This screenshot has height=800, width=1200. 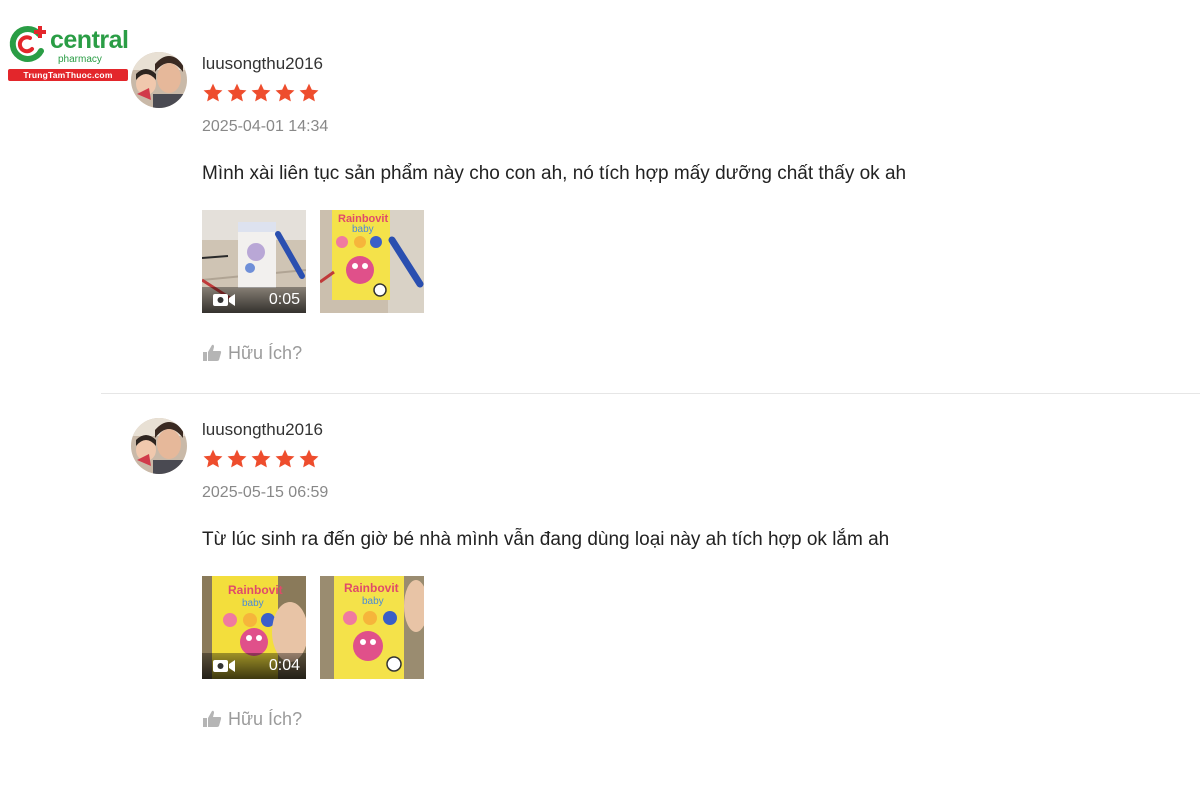 I want to click on central-pharmacy-logo: central pharmacy TrungTamThuoc.com, so click(x=68, y=51).